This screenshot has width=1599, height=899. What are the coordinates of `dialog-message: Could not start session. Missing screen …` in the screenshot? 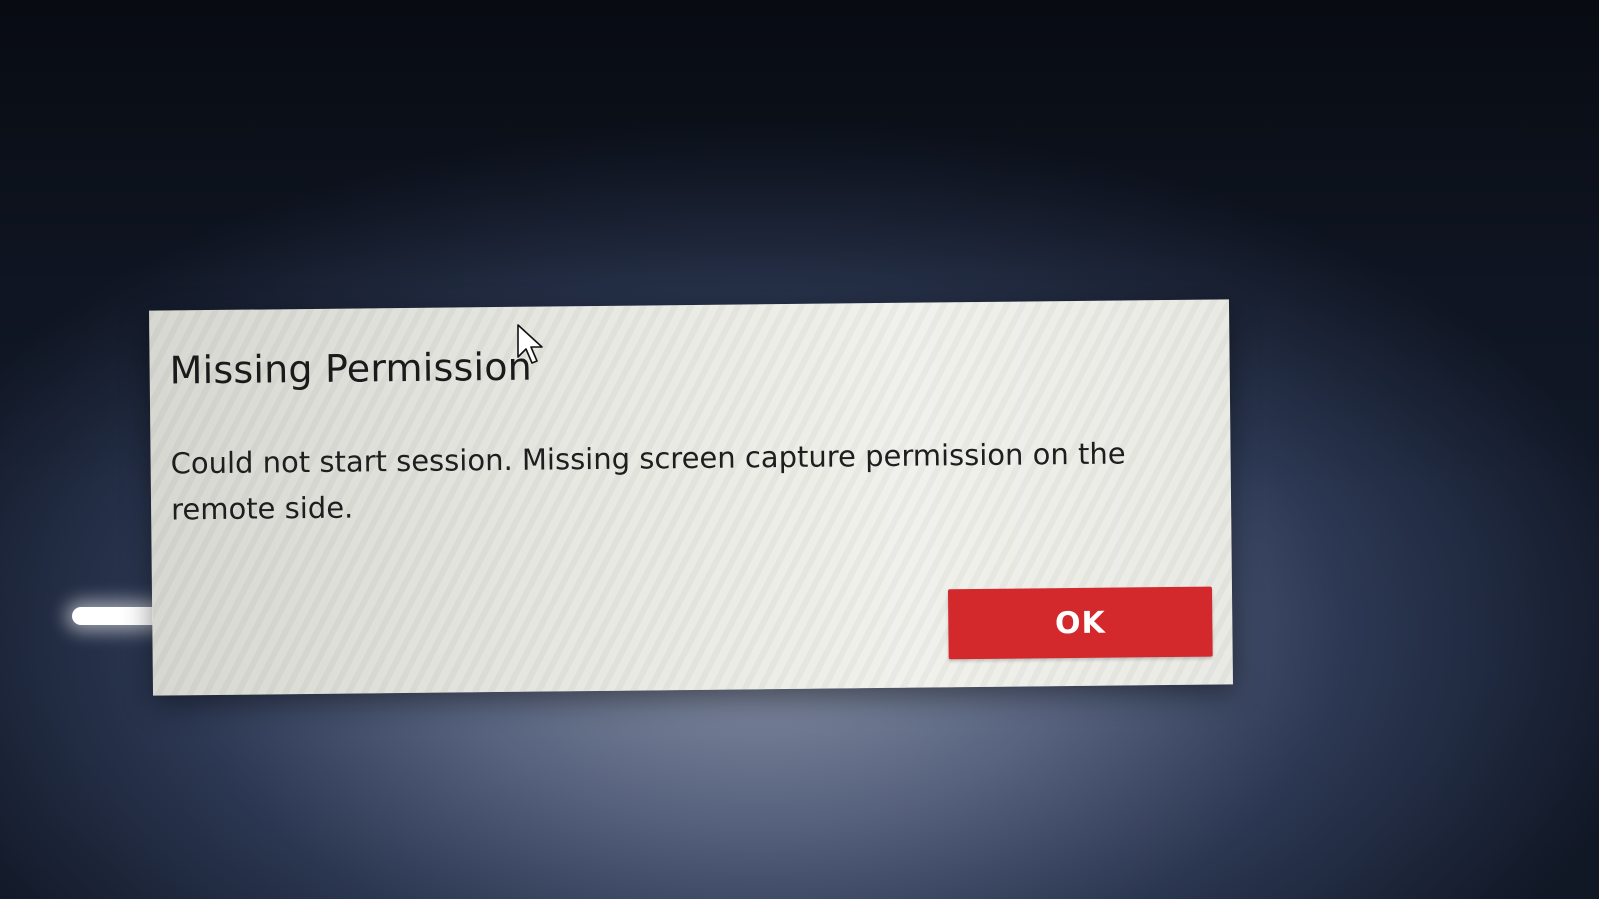 It's located at (648, 481).